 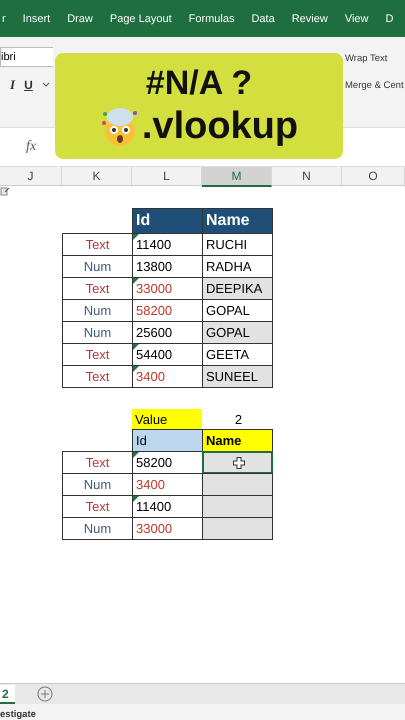 I want to click on table-cell: Num, so click(x=97, y=528).